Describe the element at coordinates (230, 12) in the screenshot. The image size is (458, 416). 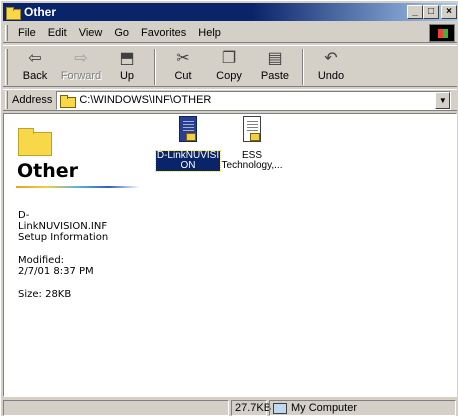
I see `title-bar: Other _ □ ×` at that location.